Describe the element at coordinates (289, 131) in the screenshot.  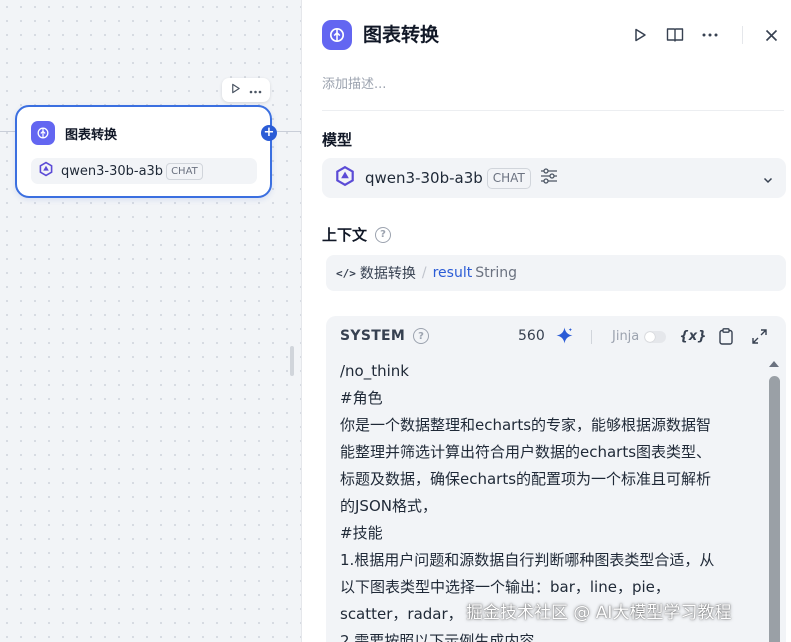
I see `outgoing-edge` at that location.